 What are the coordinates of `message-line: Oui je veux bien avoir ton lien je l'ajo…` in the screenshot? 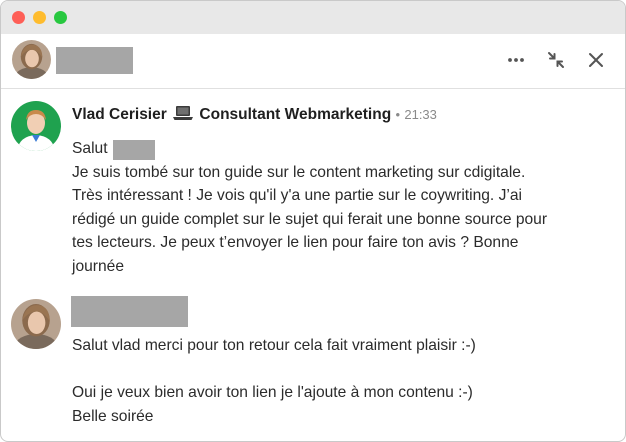 It's located at (272, 392).